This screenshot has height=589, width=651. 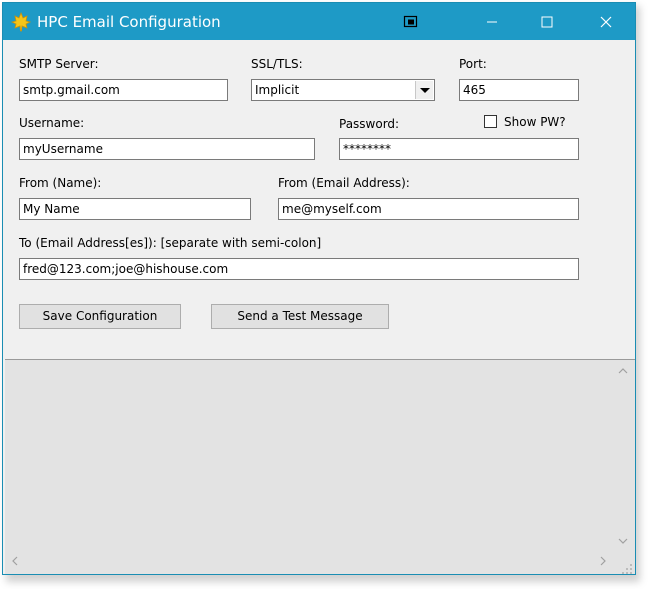 What do you see at coordinates (535, 122) in the screenshot?
I see `show-password-label: Show PW?` at bounding box center [535, 122].